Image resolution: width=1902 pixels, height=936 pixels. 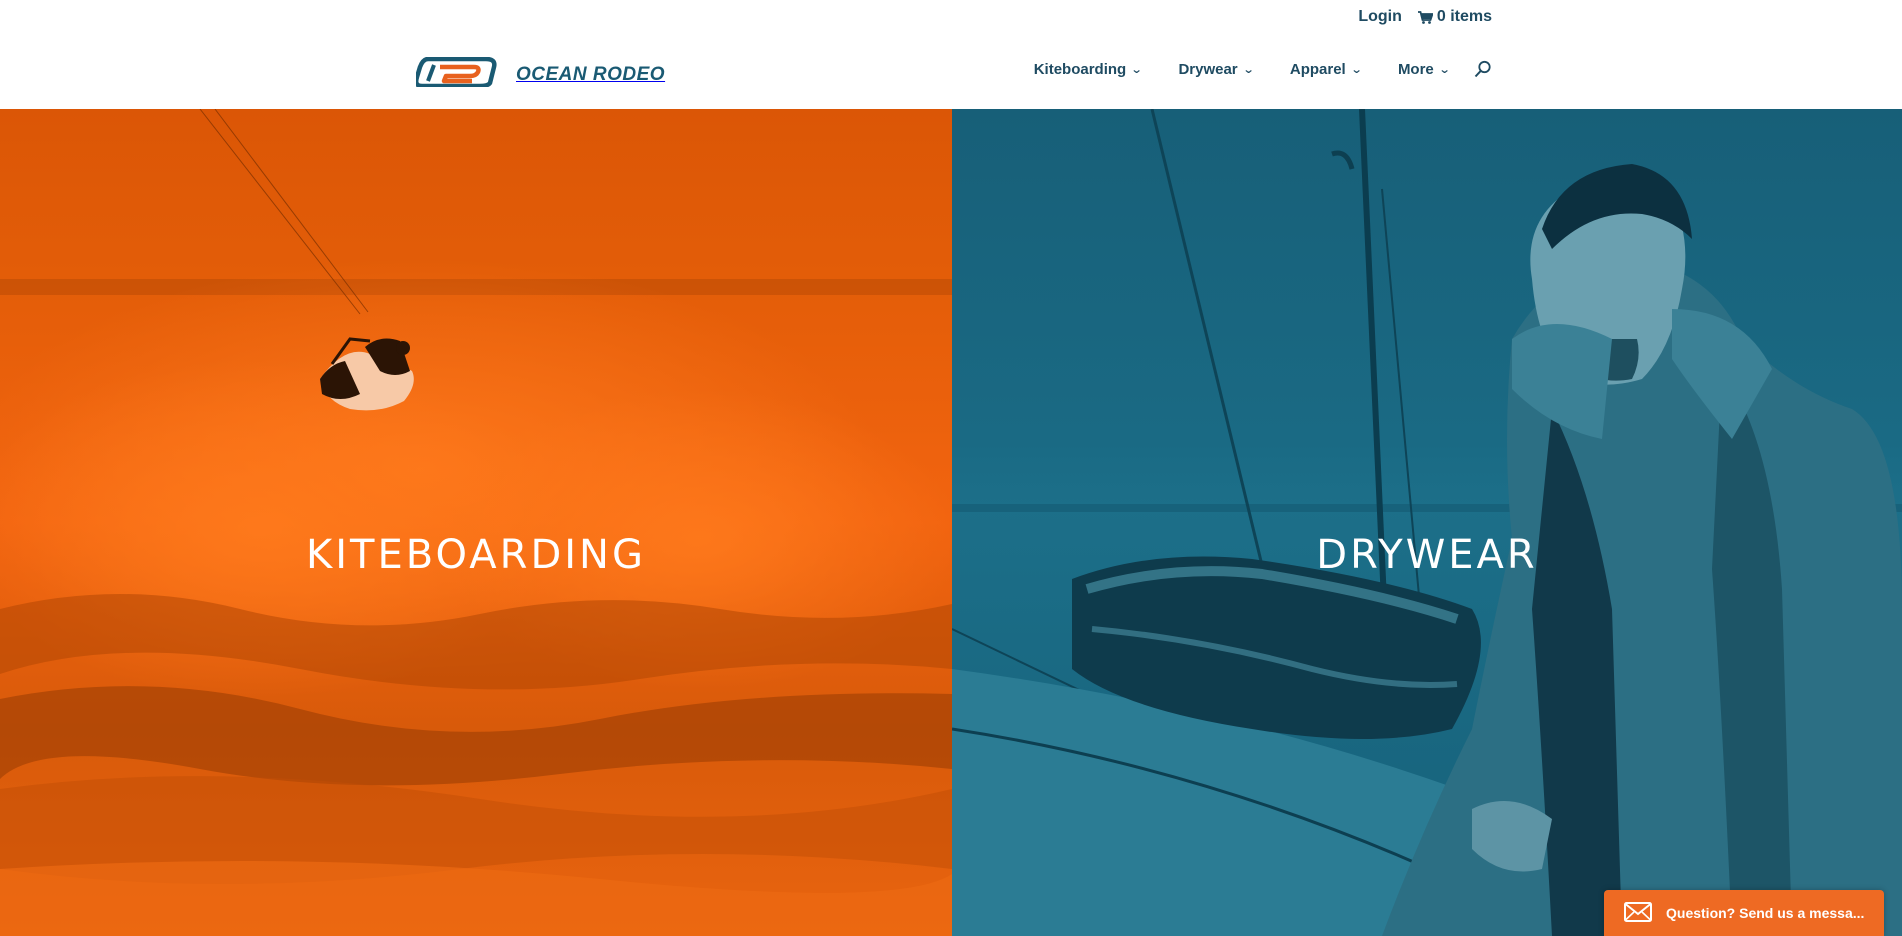 I want to click on nav-item-kiteboarding: Kiteboarding ⌄, so click(x=1088, y=69).